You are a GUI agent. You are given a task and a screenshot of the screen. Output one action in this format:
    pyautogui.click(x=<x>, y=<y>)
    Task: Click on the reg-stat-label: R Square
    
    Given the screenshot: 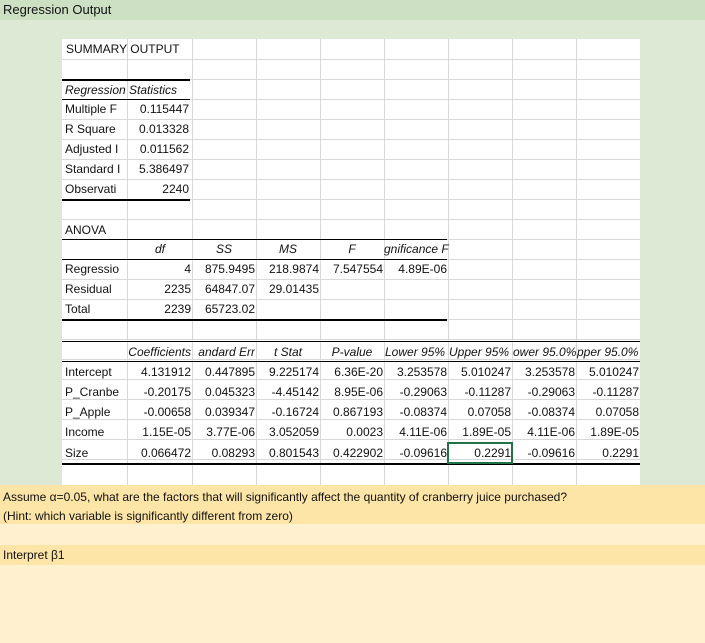 What is the action you would take?
    pyautogui.click(x=90, y=129)
    